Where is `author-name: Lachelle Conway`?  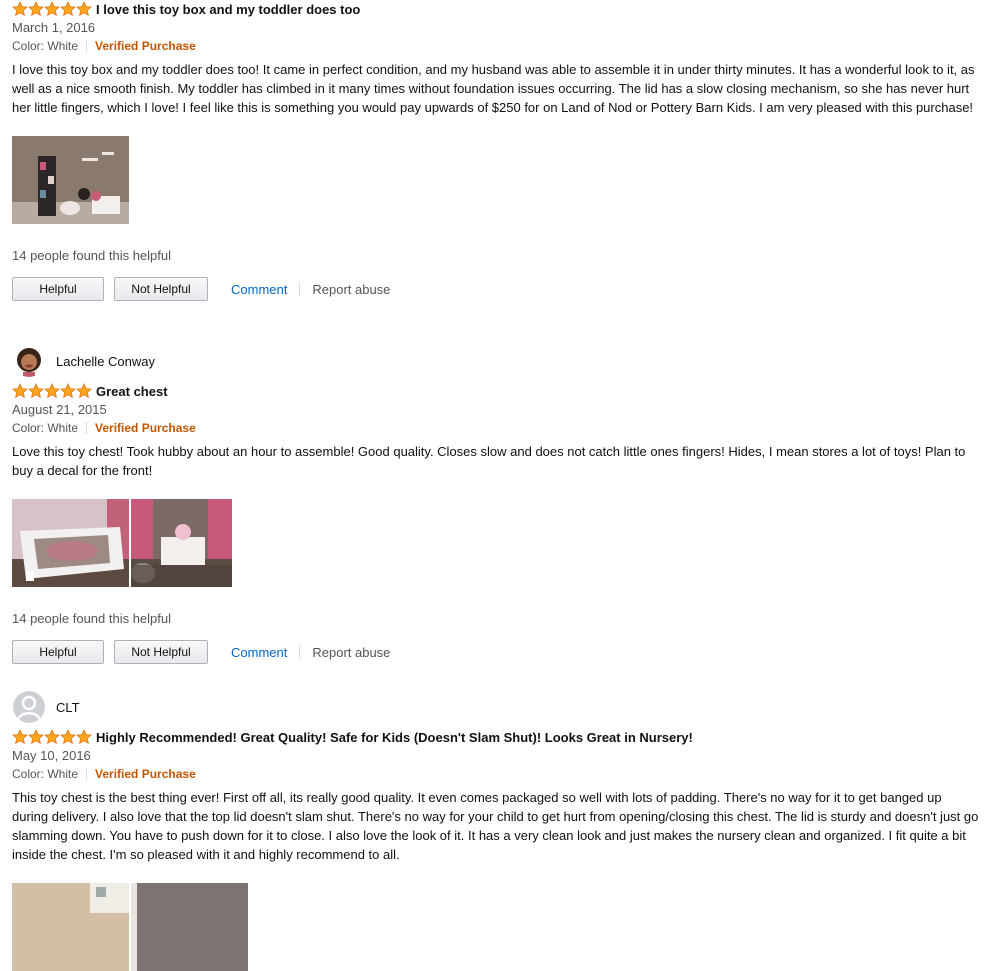
author-name: Lachelle Conway is located at coordinates (105, 361).